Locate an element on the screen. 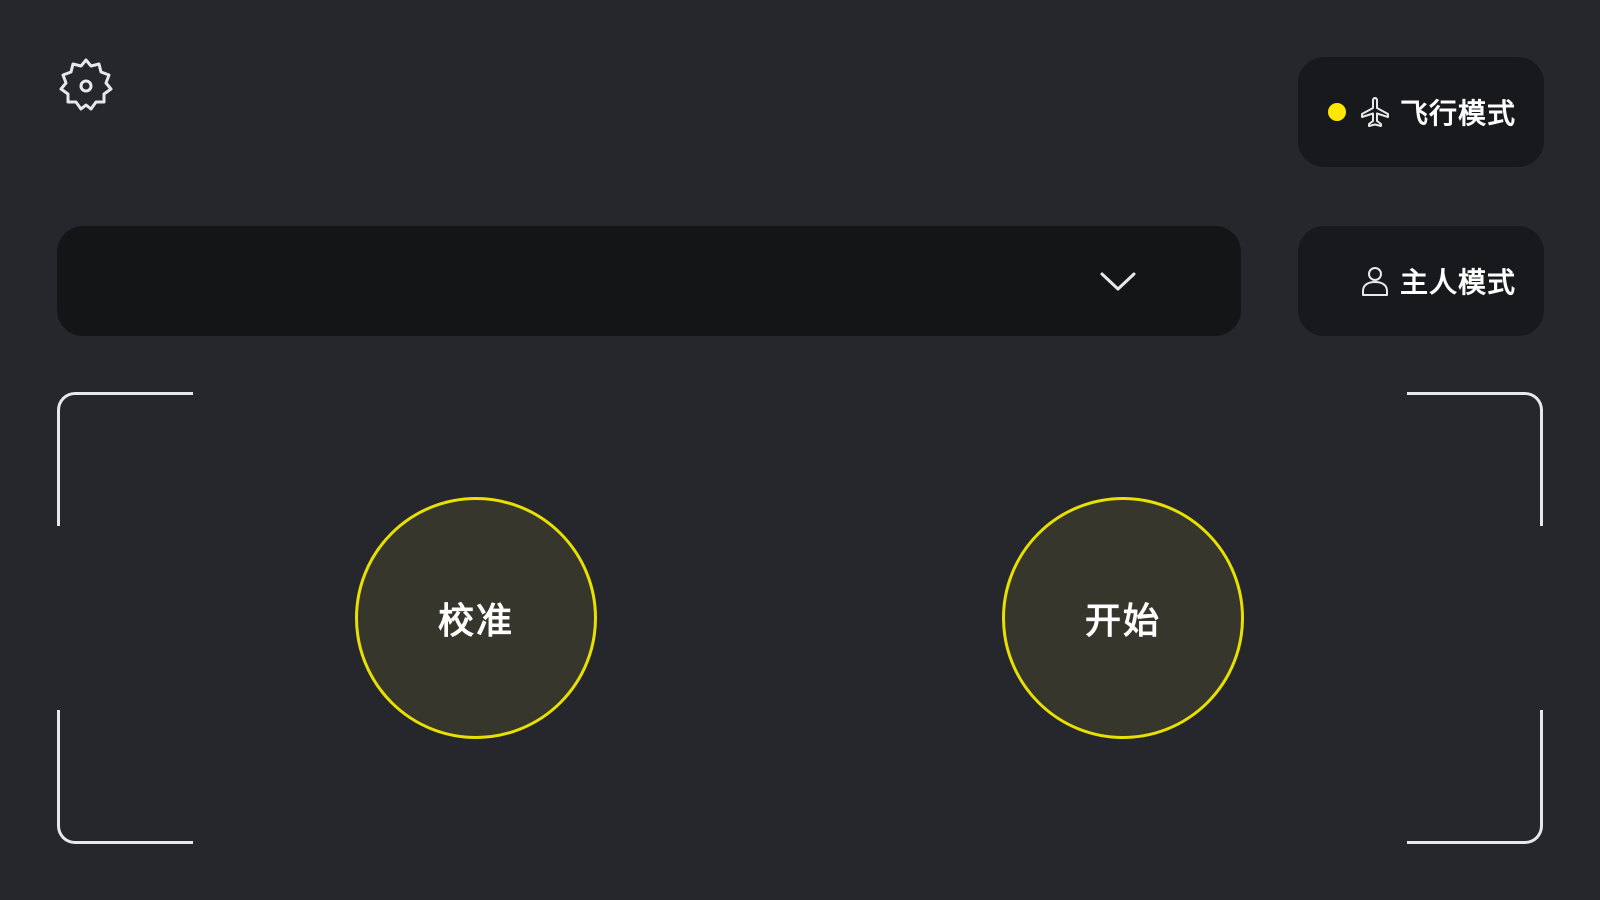 The height and width of the screenshot is (900, 1600). settings-button is located at coordinates (86, 86).